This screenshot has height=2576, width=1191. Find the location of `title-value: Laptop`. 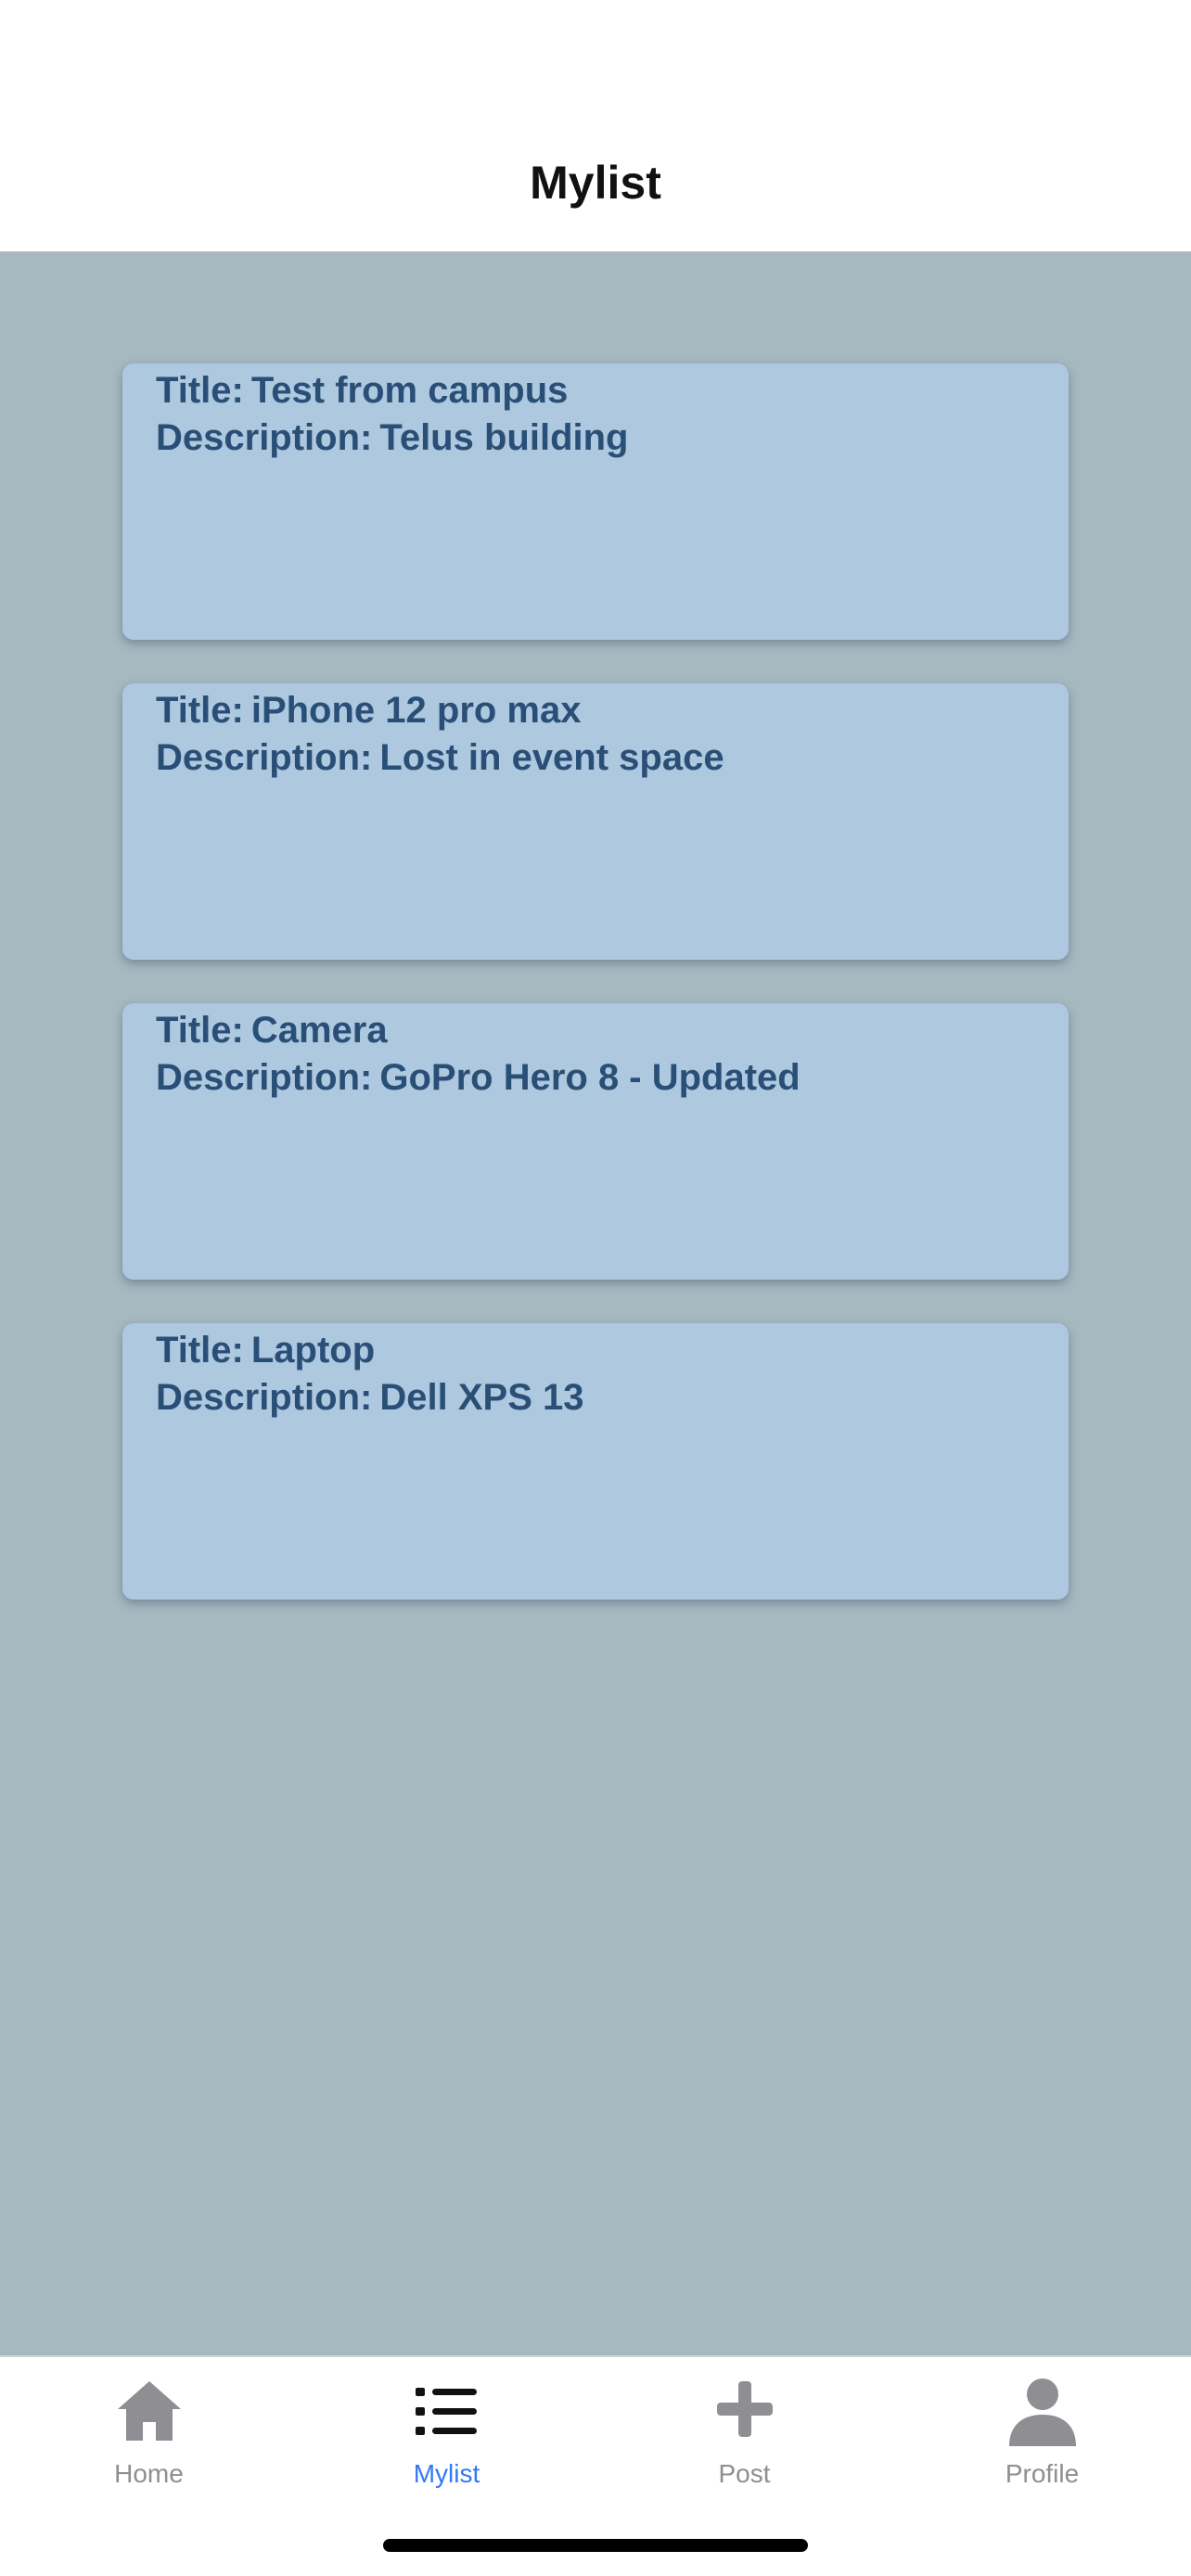

title-value: Laptop is located at coordinates (313, 1351).